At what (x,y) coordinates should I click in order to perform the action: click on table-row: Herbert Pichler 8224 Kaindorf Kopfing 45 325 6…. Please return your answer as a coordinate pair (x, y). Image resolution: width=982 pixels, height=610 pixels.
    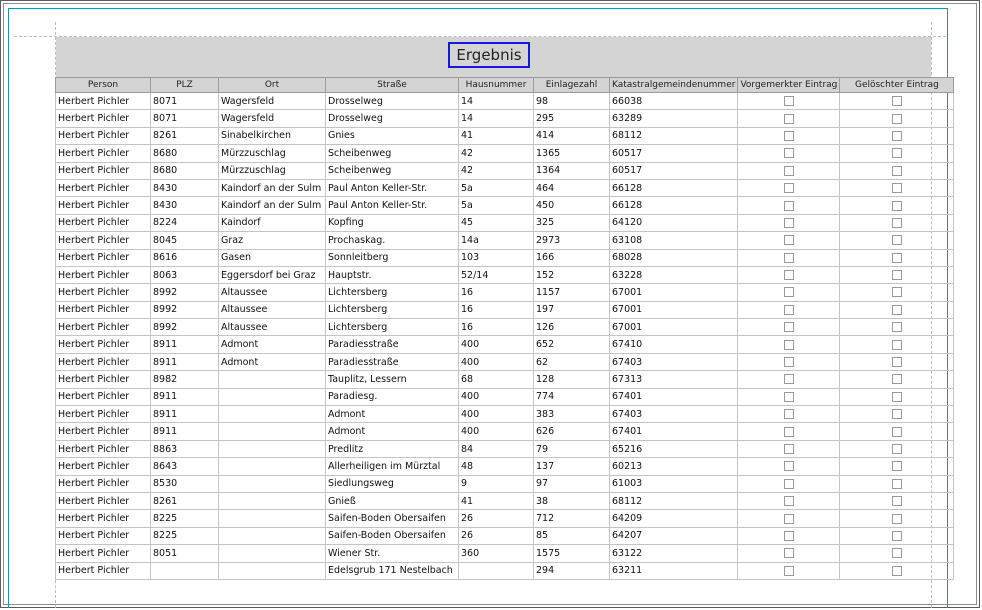
    Looking at the image, I should click on (505, 223).